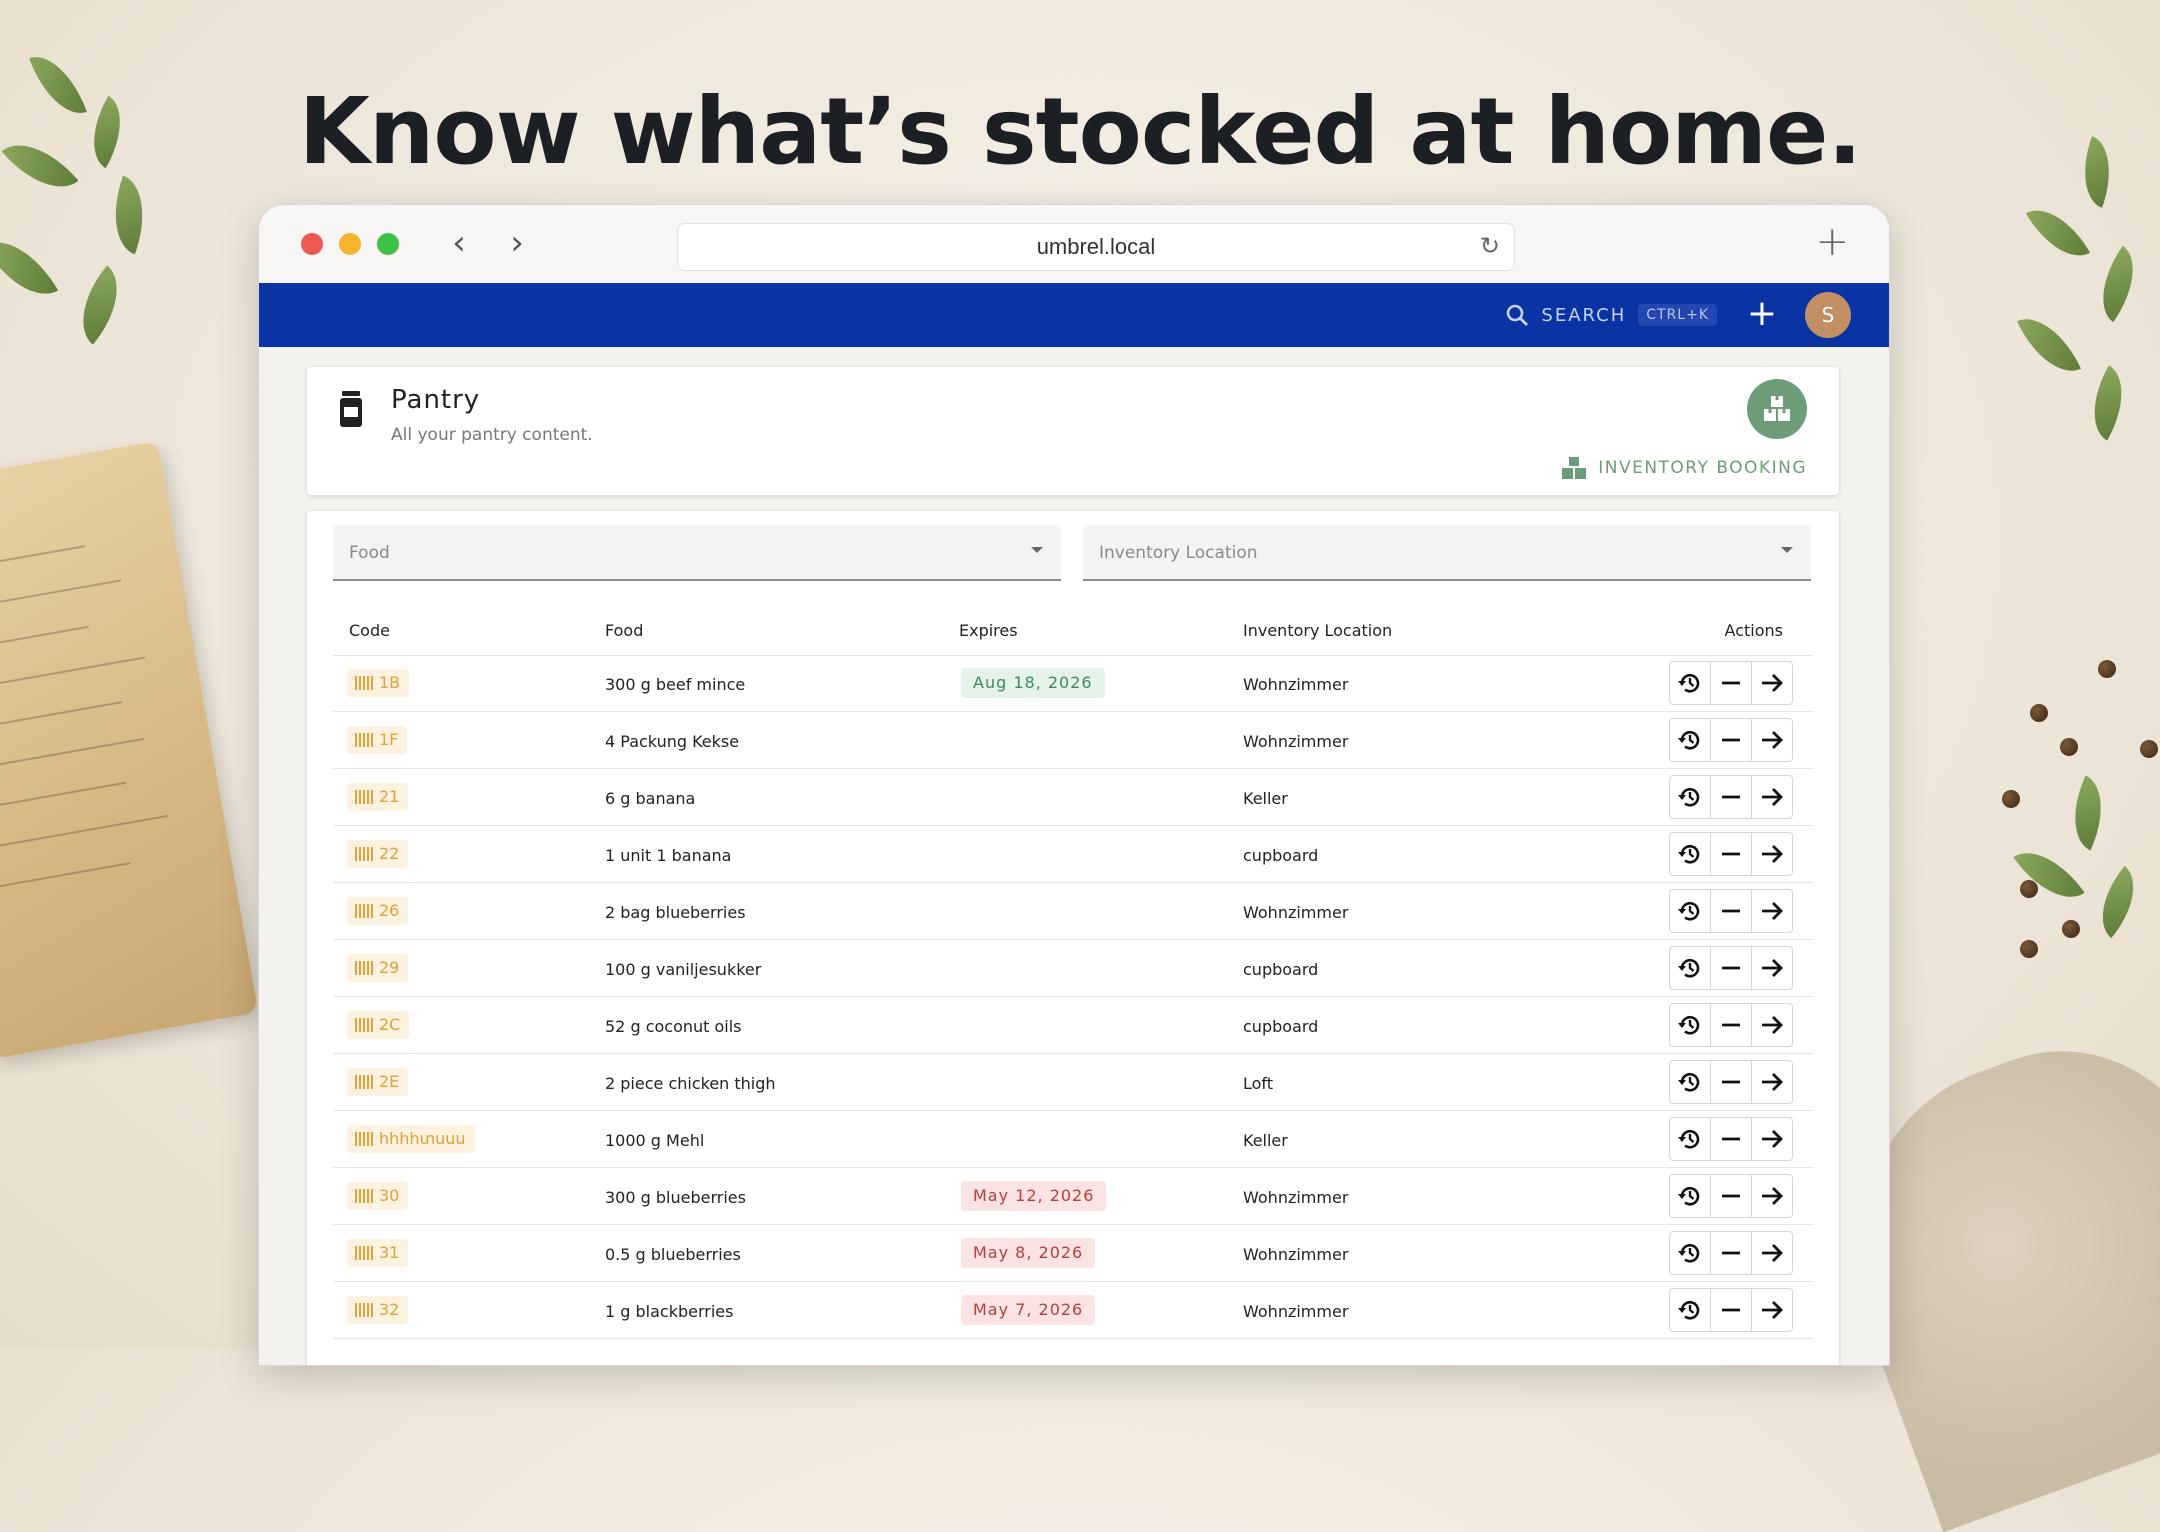 Image resolution: width=2160 pixels, height=1532 pixels. What do you see at coordinates (1518, 315) in the screenshot?
I see `search-icon` at bounding box center [1518, 315].